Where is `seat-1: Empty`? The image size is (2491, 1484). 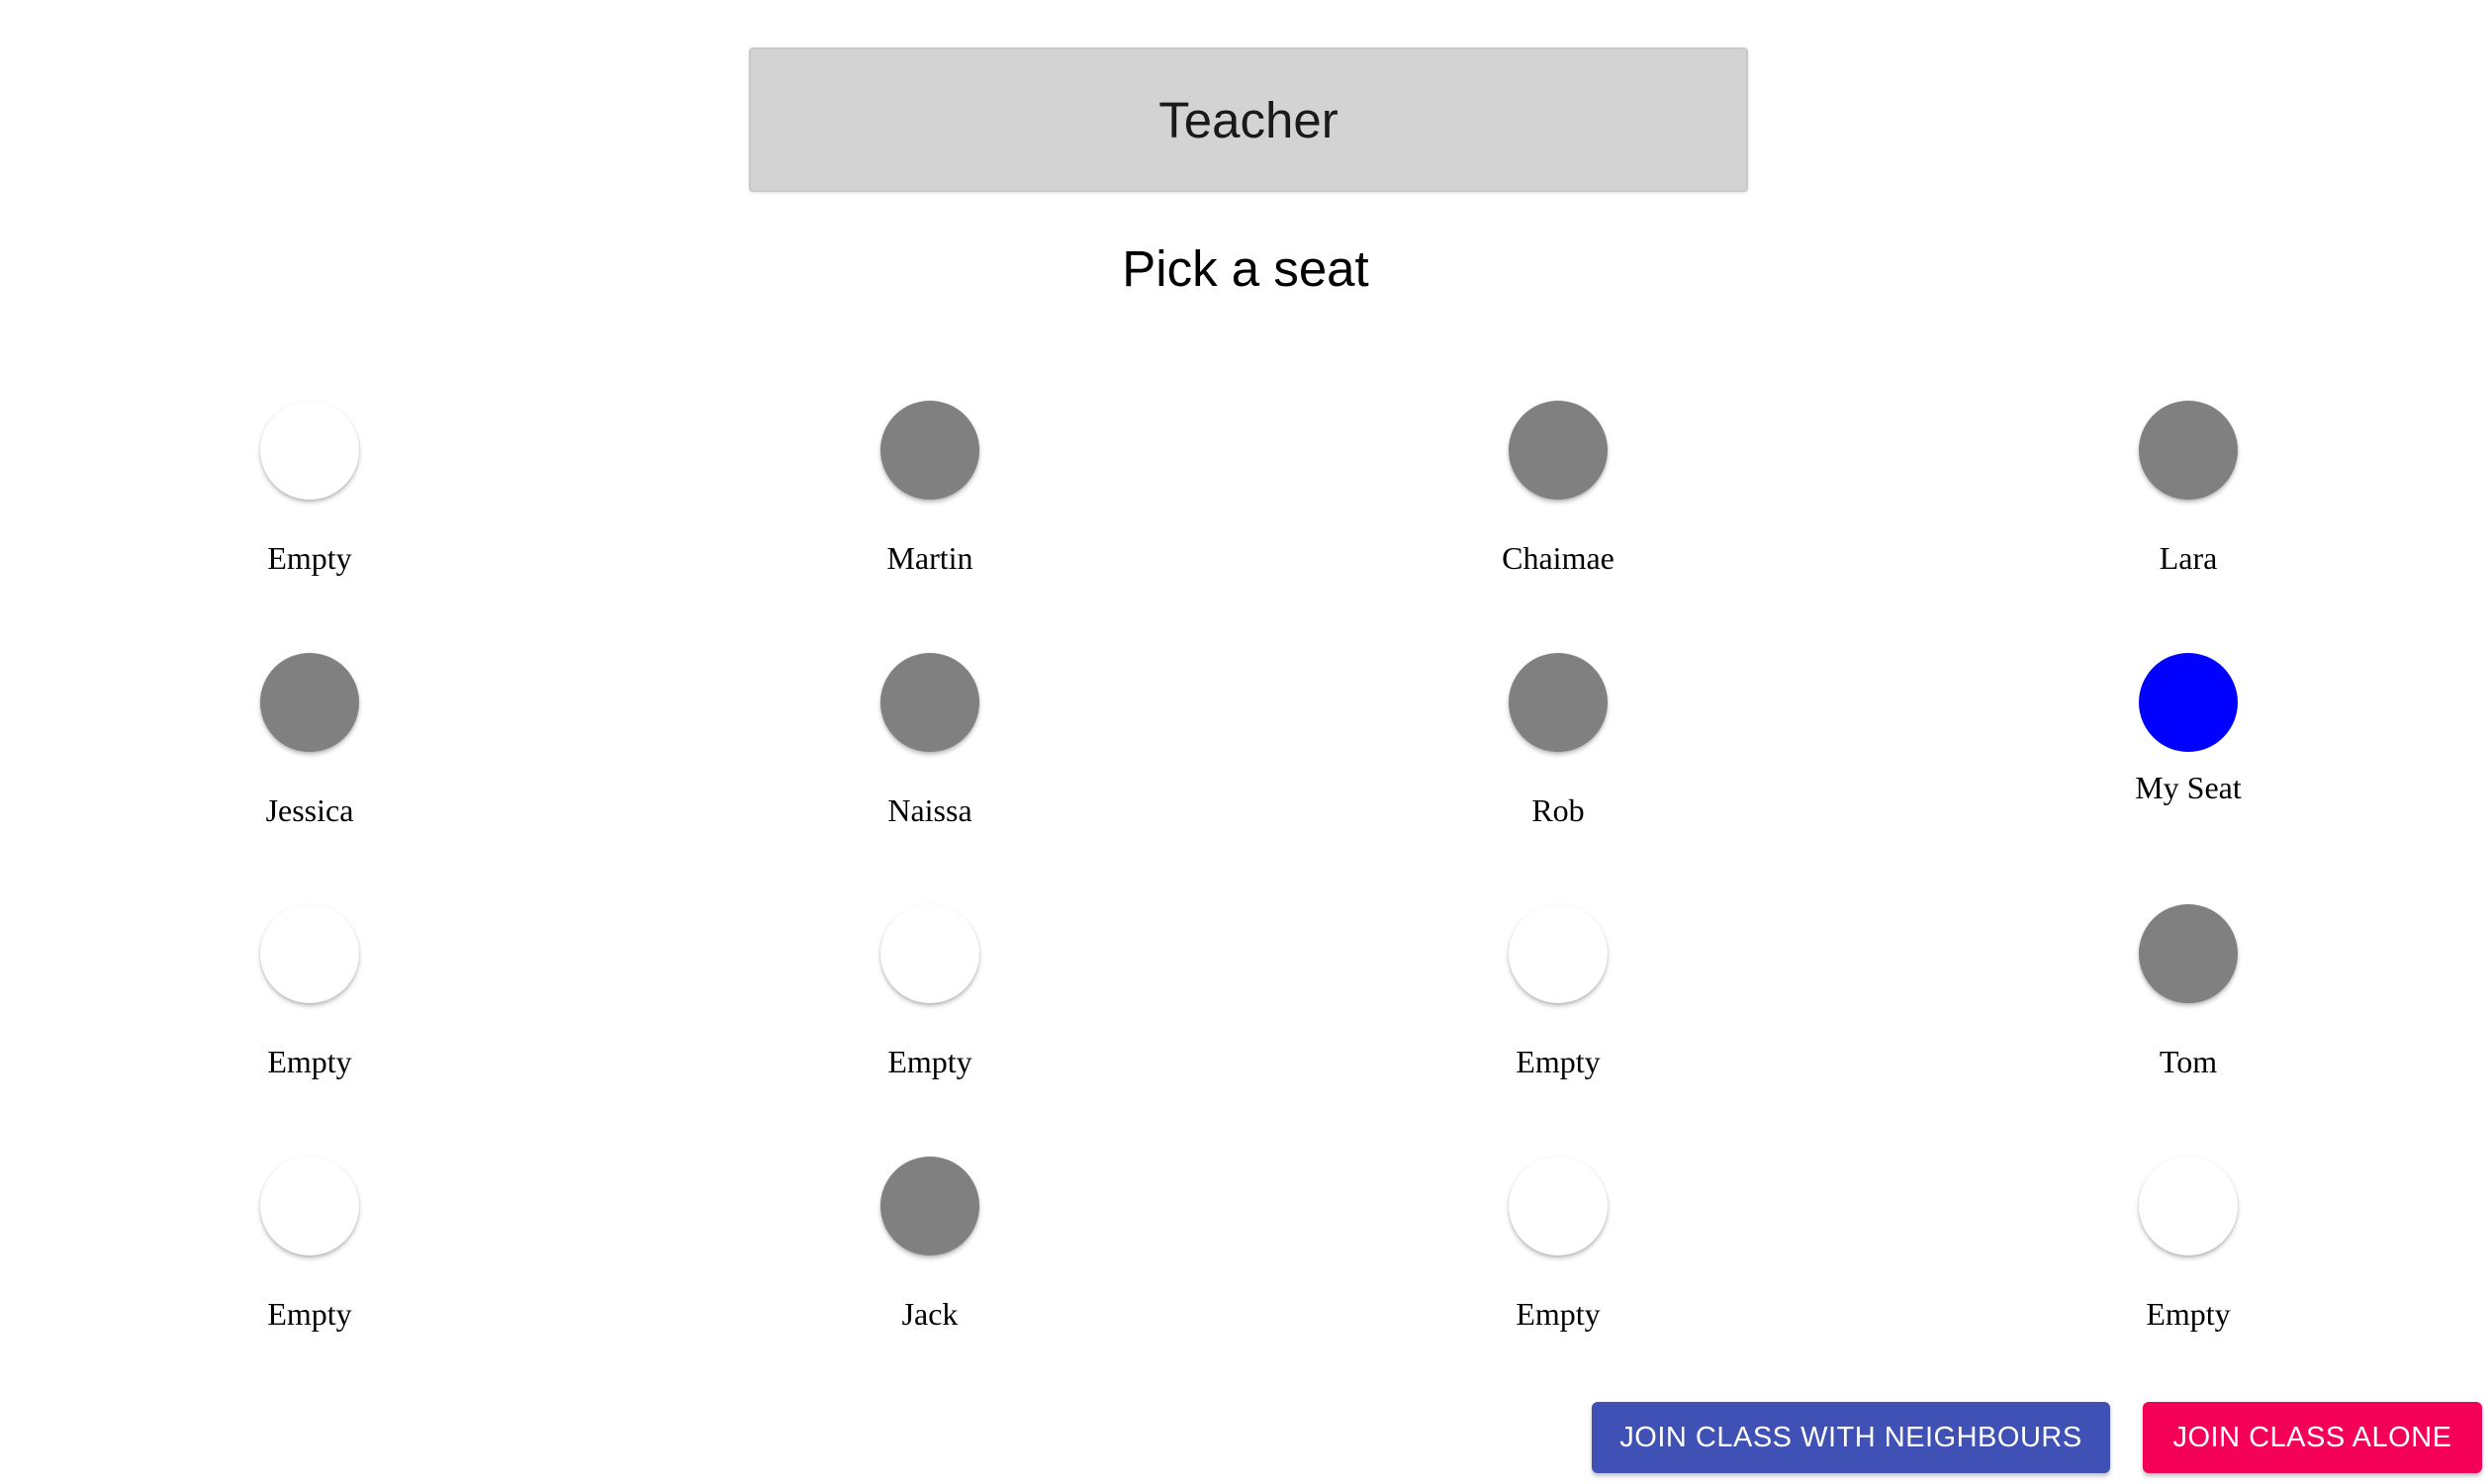 seat-1: Empty is located at coordinates (309, 500).